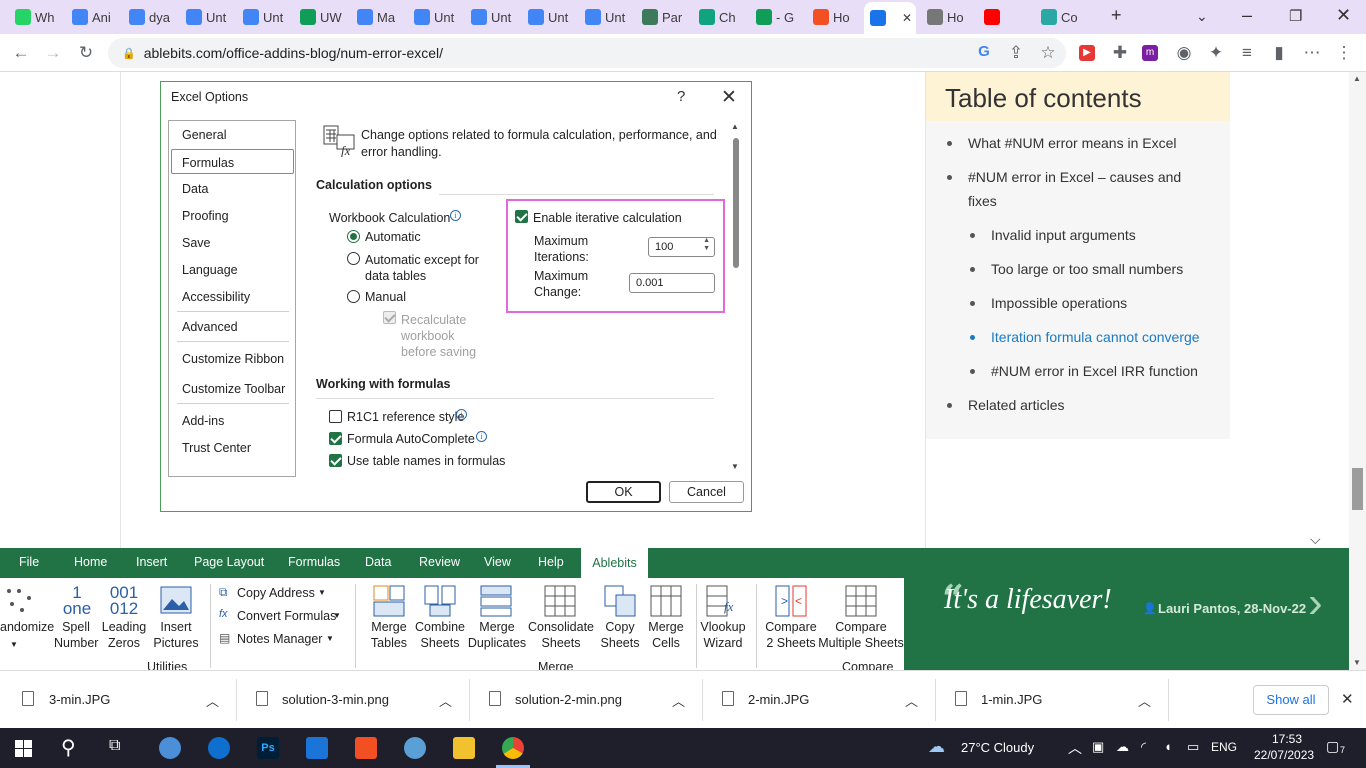  I want to click on windows-start-icon, so click(23, 748).